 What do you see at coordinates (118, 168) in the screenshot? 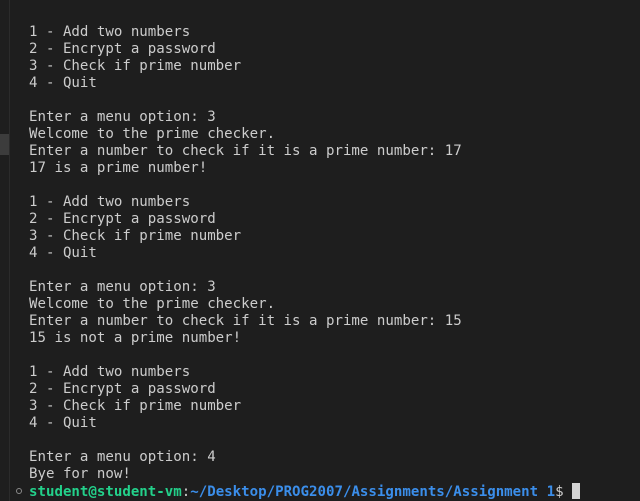
I see `terminal-line: 17 is a prime number!` at bounding box center [118, 168].